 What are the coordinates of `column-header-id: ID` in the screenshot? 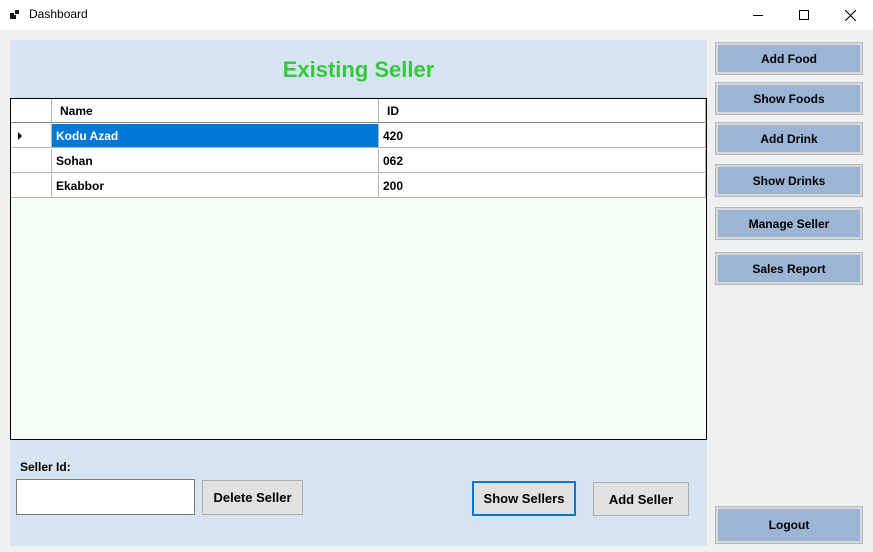 It's located at (542, 111).